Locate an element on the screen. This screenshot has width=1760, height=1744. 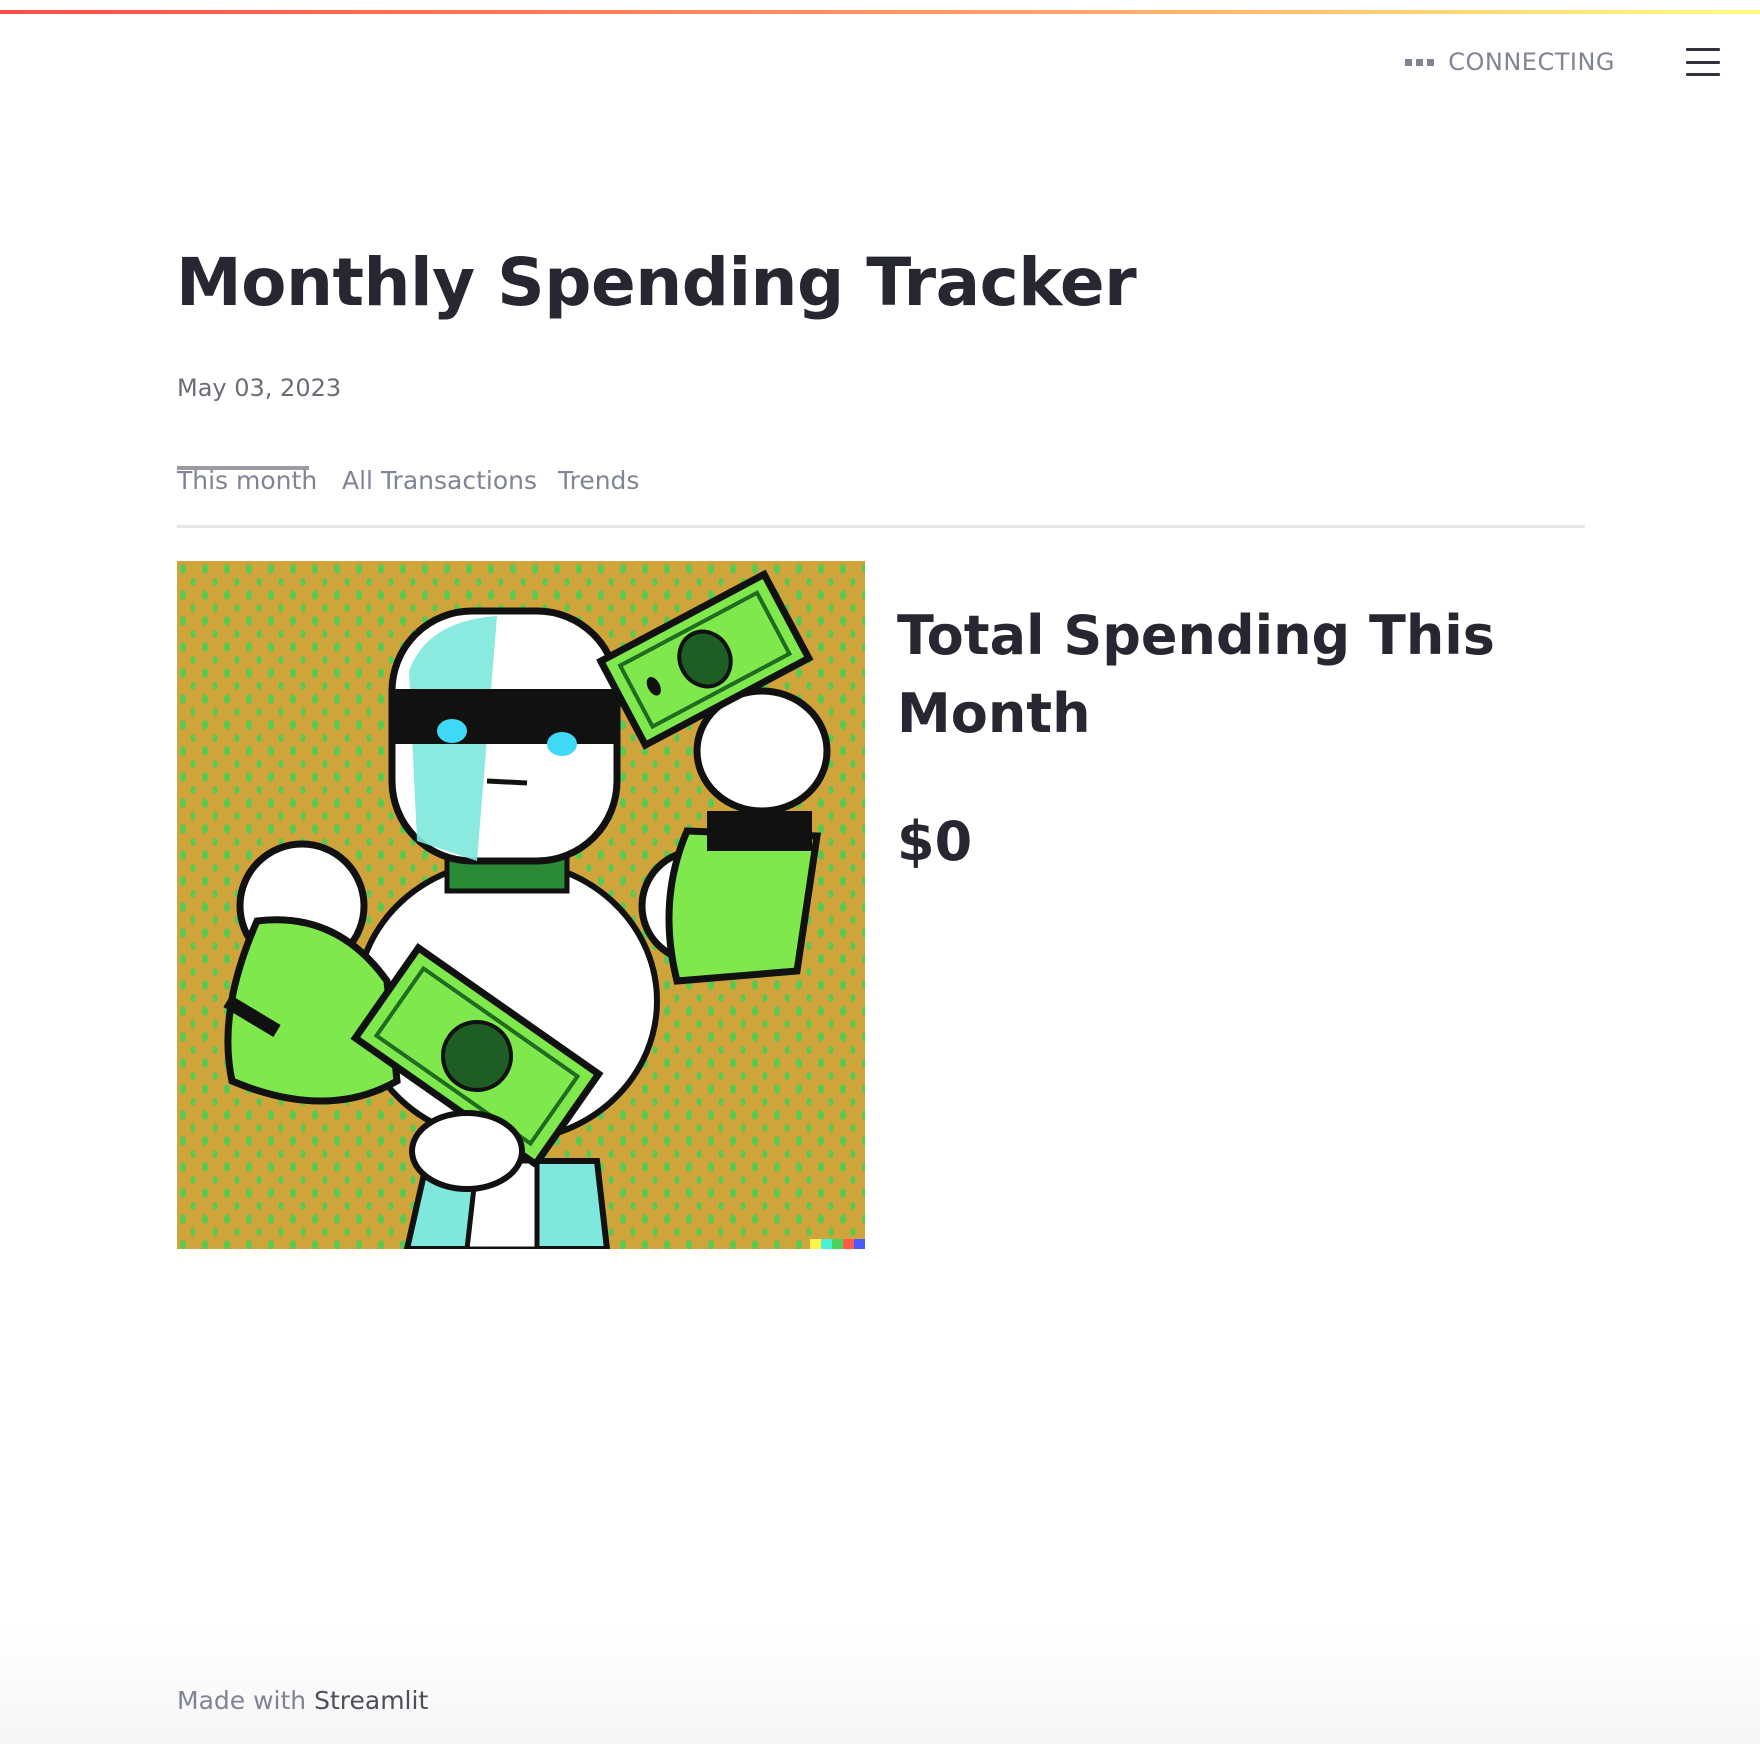
footer: Made with Streamlit is located at coordinates (302, 1700).